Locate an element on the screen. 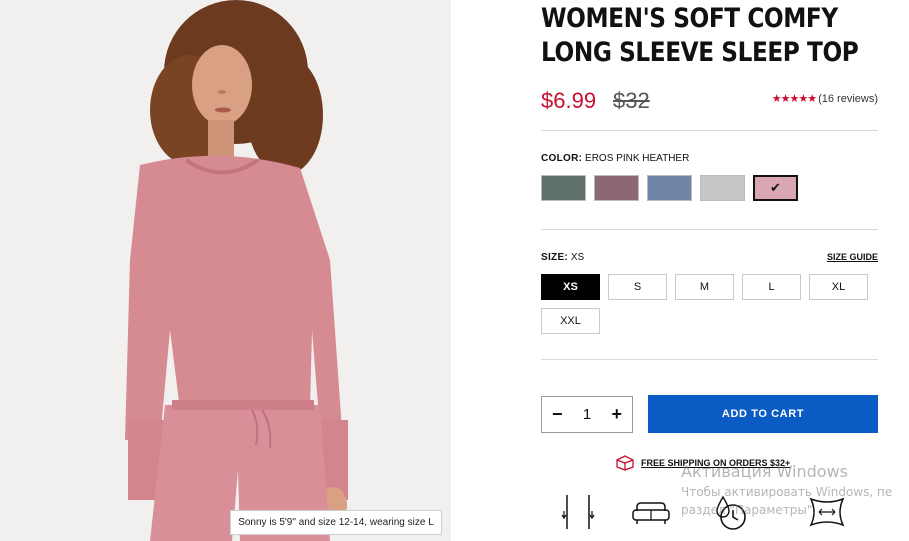 This screenshot has height=541, width=909. color-label: COLOR: EROS PINK HEATHER is located at coordinates (615, 158).